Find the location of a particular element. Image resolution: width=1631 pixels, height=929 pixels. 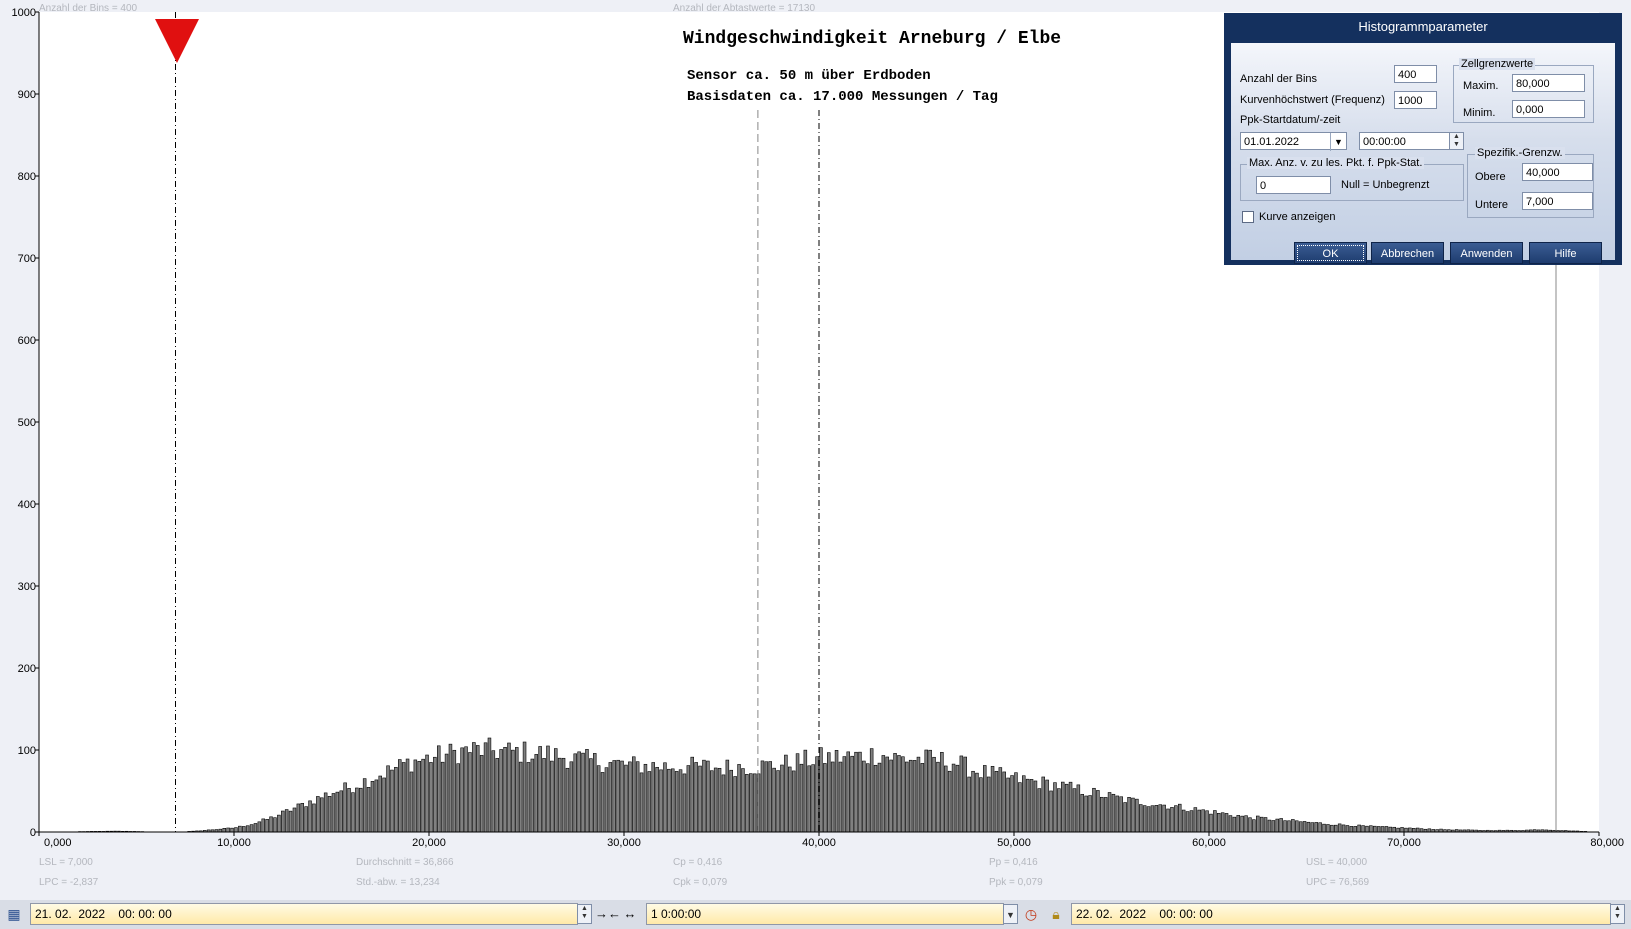

lock-icon: 🔒︎ is located at coordinates (1056, 914).